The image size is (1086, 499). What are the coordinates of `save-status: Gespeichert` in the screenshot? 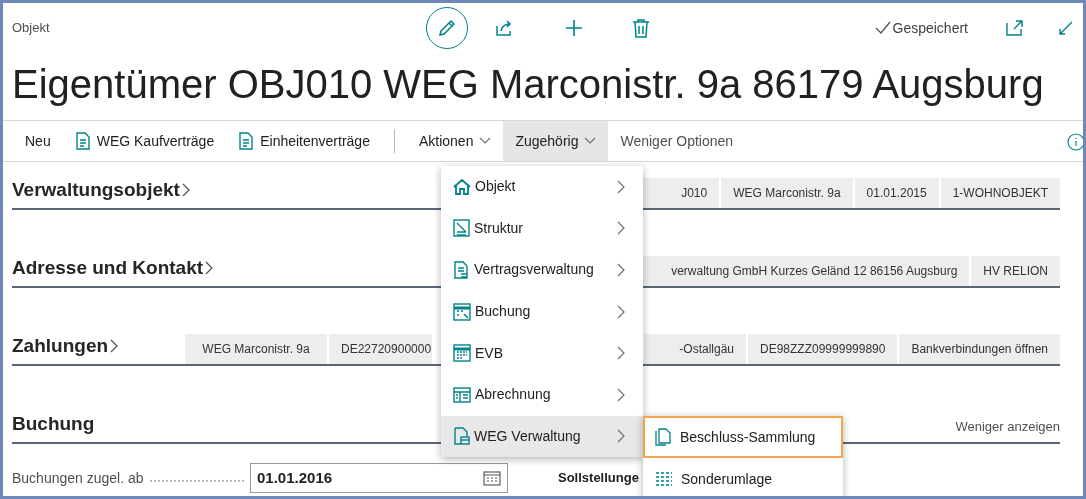 It's located at (930, 28).